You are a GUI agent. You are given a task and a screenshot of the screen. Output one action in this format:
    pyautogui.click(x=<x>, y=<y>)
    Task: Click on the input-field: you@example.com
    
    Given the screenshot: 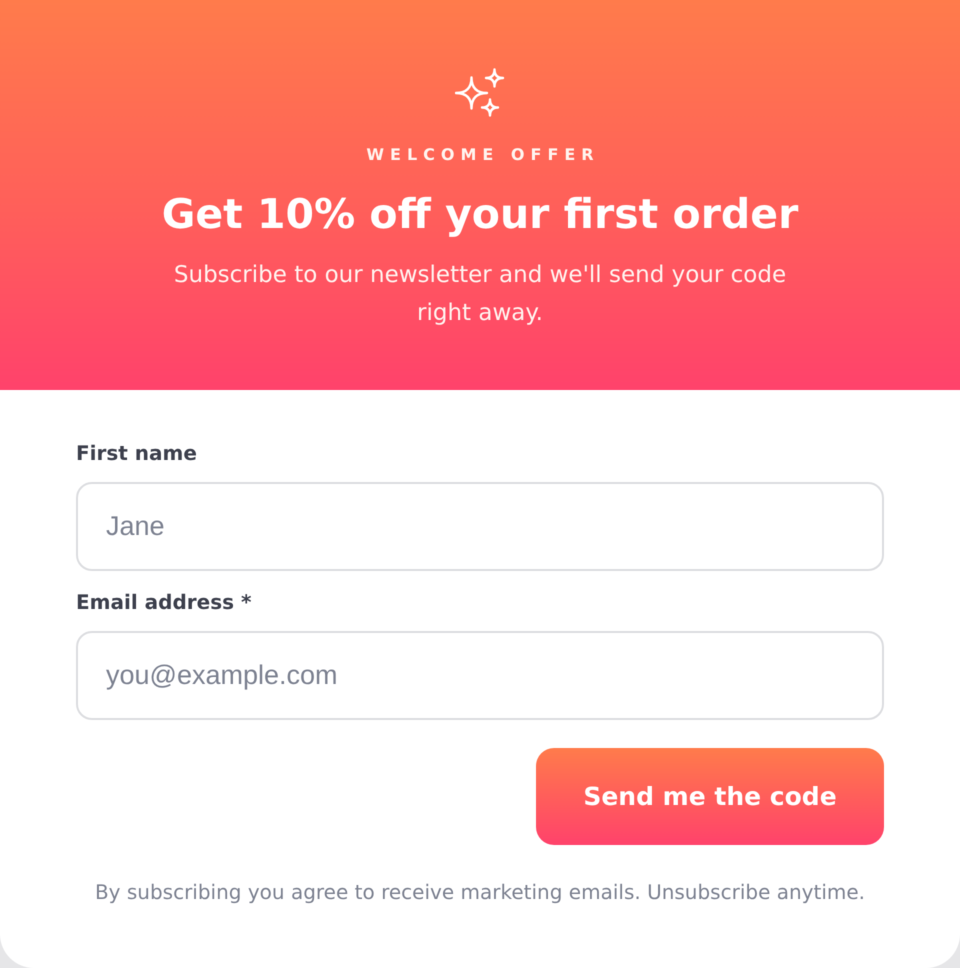 What is the action you would take?
    pyautogui.click(x=480, y=675)
    